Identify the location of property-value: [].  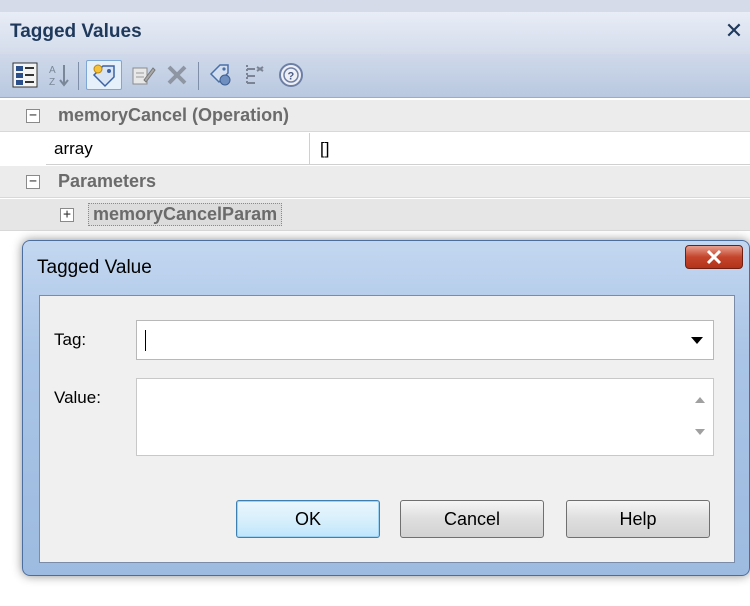
(325, 148).